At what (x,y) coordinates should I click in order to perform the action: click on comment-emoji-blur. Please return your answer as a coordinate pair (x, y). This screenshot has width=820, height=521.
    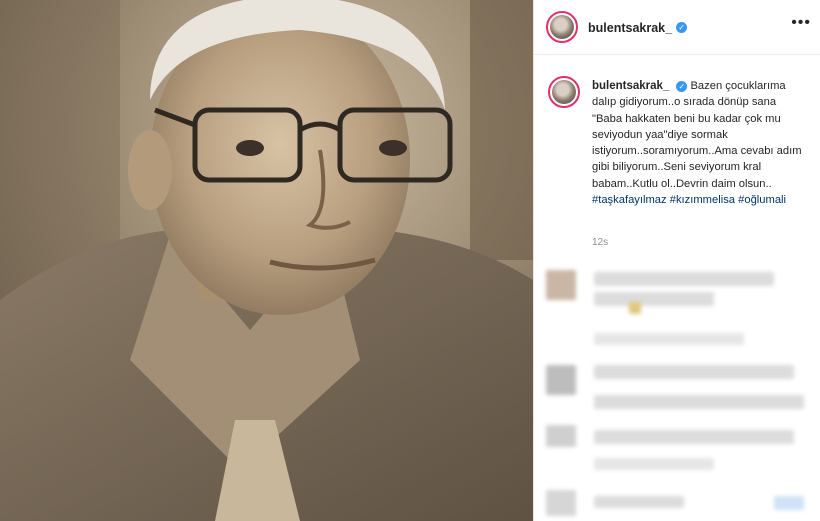
    Looking at the image, I should click on (635, 308).